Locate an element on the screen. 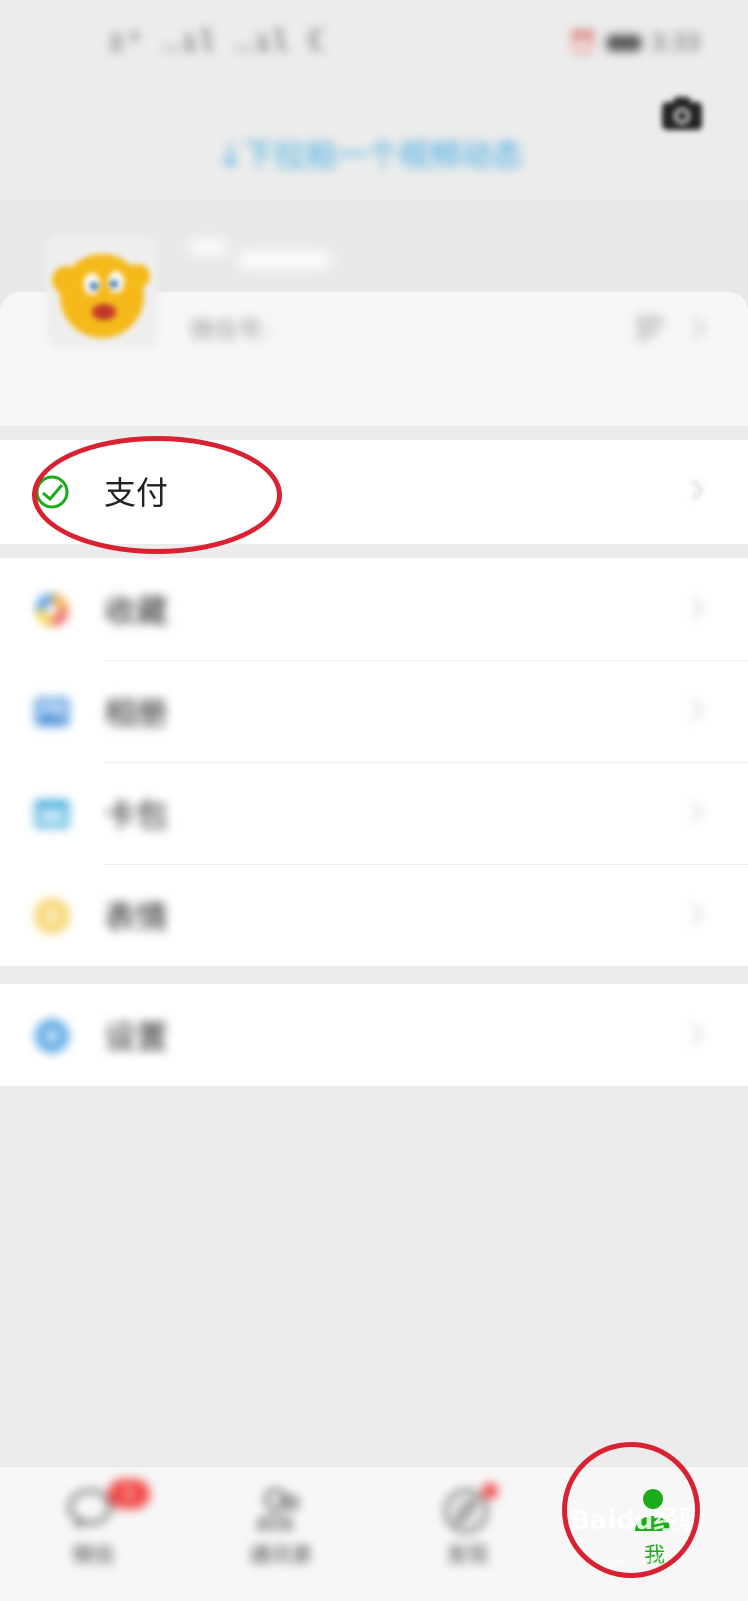  tab-label-discover: 发现 is located at coordinates (467, 1555).